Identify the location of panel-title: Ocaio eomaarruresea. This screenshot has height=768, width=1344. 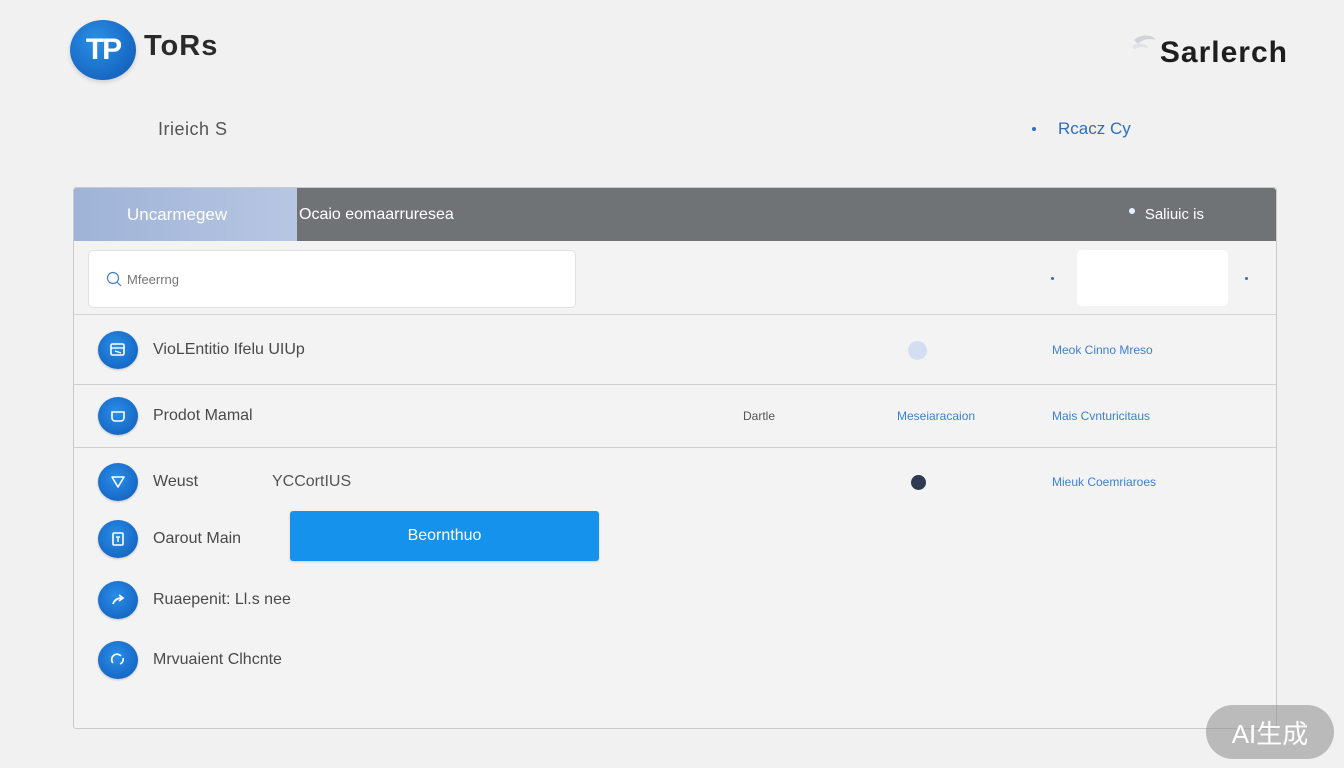
(376, 214).